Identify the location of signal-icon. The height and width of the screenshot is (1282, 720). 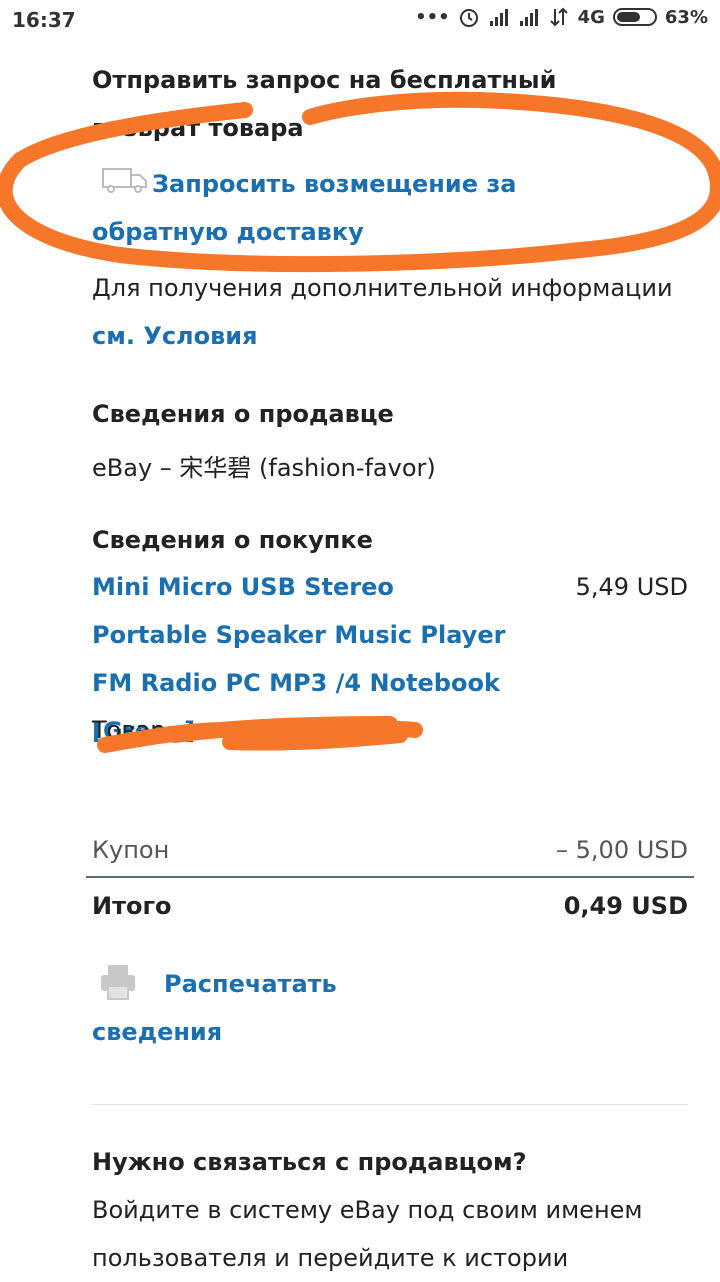
(498, 17).